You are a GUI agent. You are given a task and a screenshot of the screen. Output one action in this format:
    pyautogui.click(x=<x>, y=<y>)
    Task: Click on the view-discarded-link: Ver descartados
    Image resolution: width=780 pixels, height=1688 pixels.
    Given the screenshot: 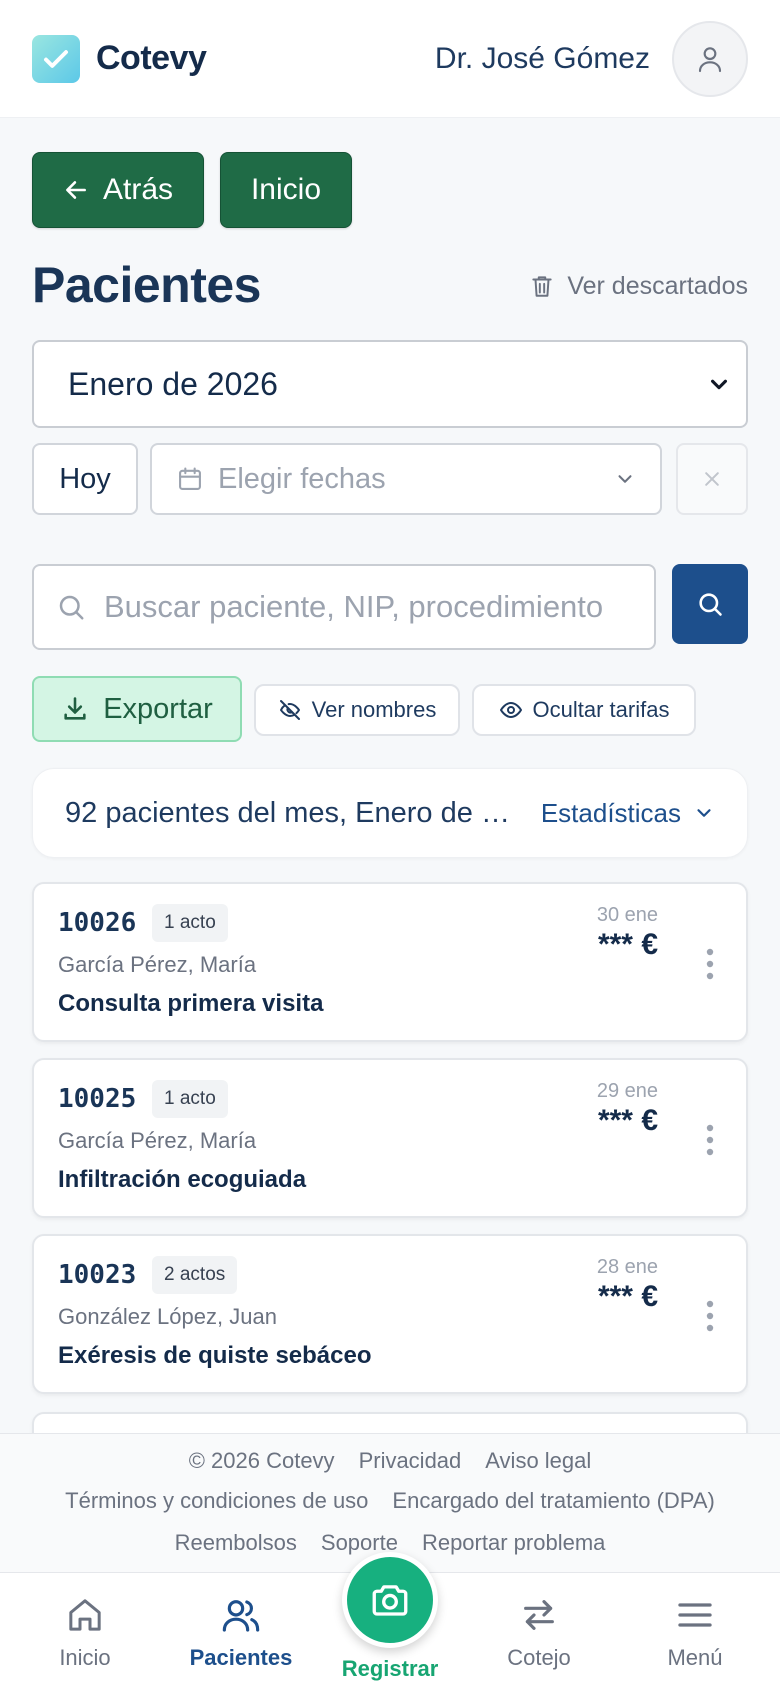 What is the action you would take?
    pyautogui.click(x=638, y=286)
    